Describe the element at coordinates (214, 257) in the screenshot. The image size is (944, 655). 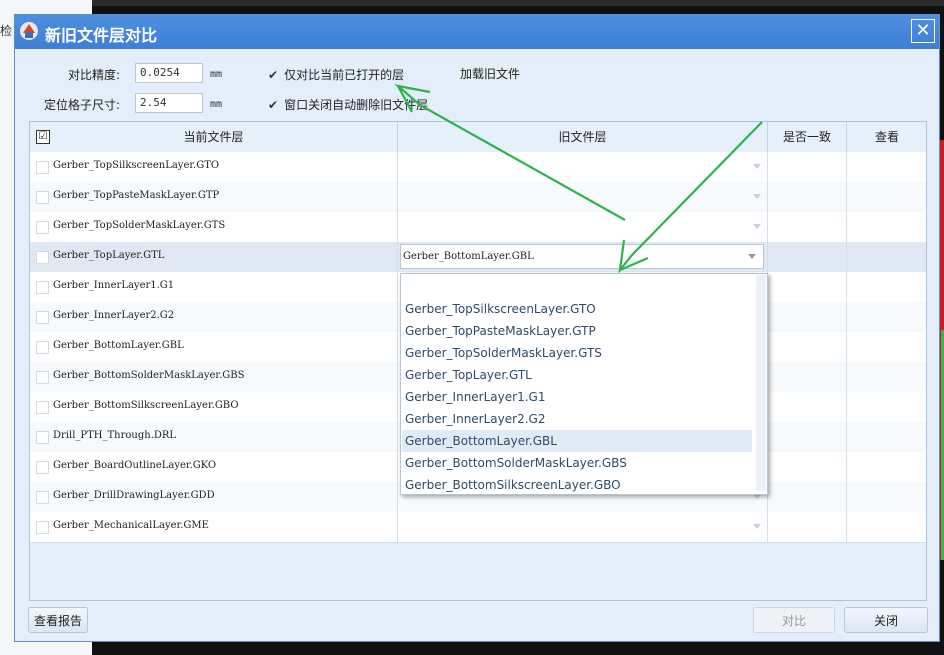
I see `current-layer-cell: Gerber_TopLayer.GTL` at that location.